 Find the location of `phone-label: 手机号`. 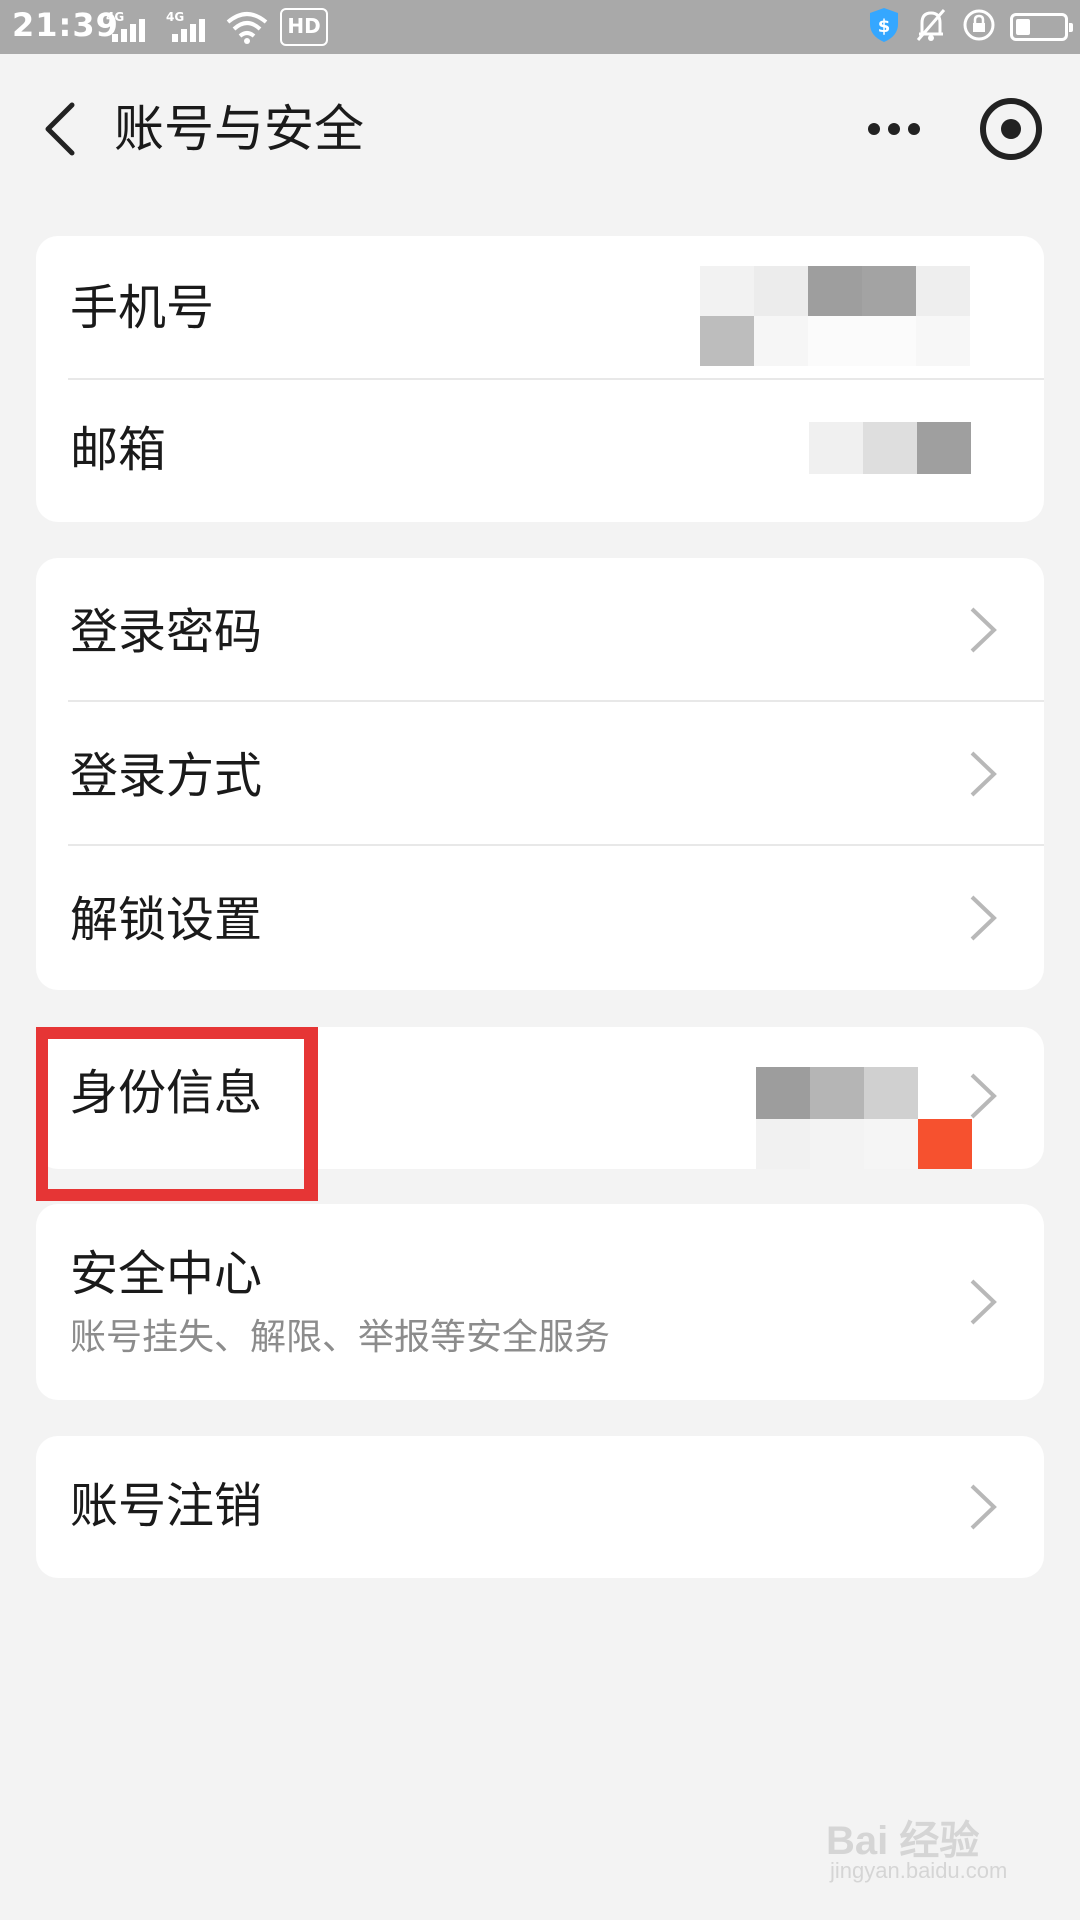

phone-label: 手机号 is located at coordinates (142, 308).